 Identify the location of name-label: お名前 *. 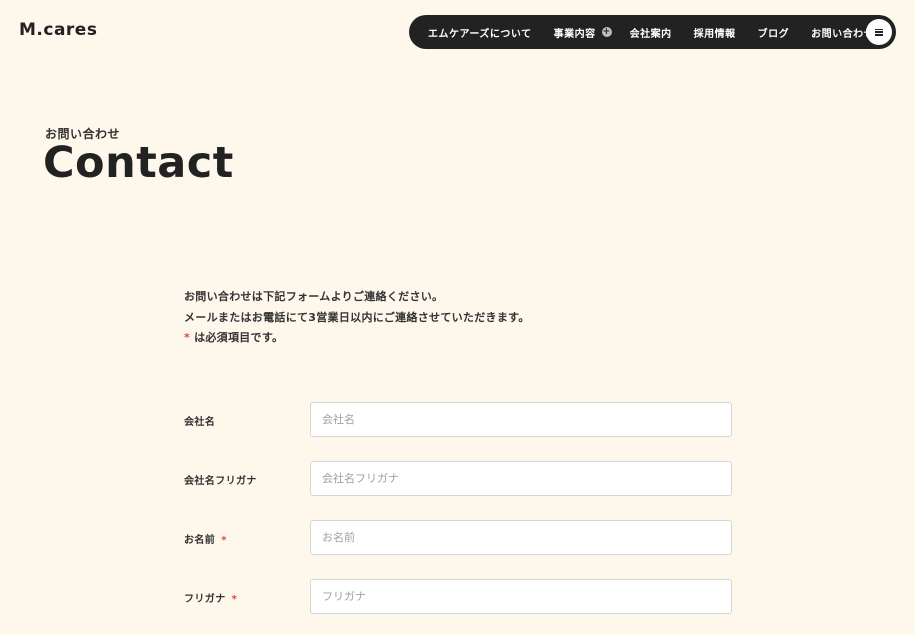
(205, 538).